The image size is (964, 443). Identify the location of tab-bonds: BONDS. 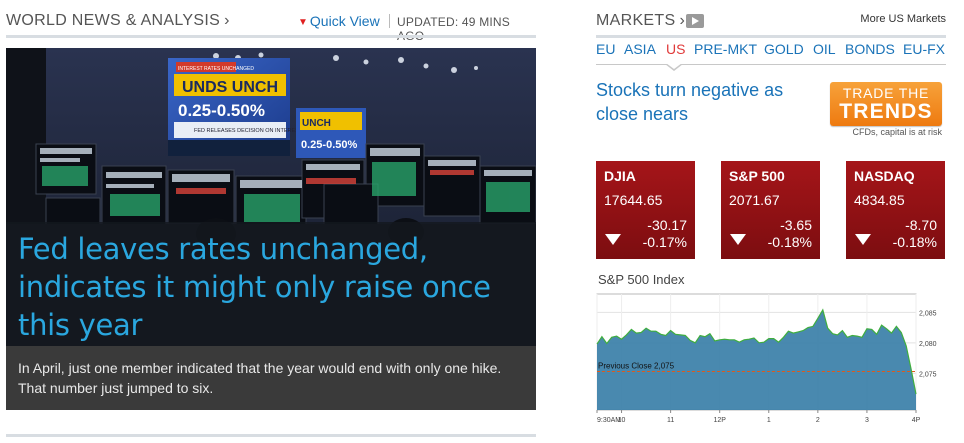
(870, 49).